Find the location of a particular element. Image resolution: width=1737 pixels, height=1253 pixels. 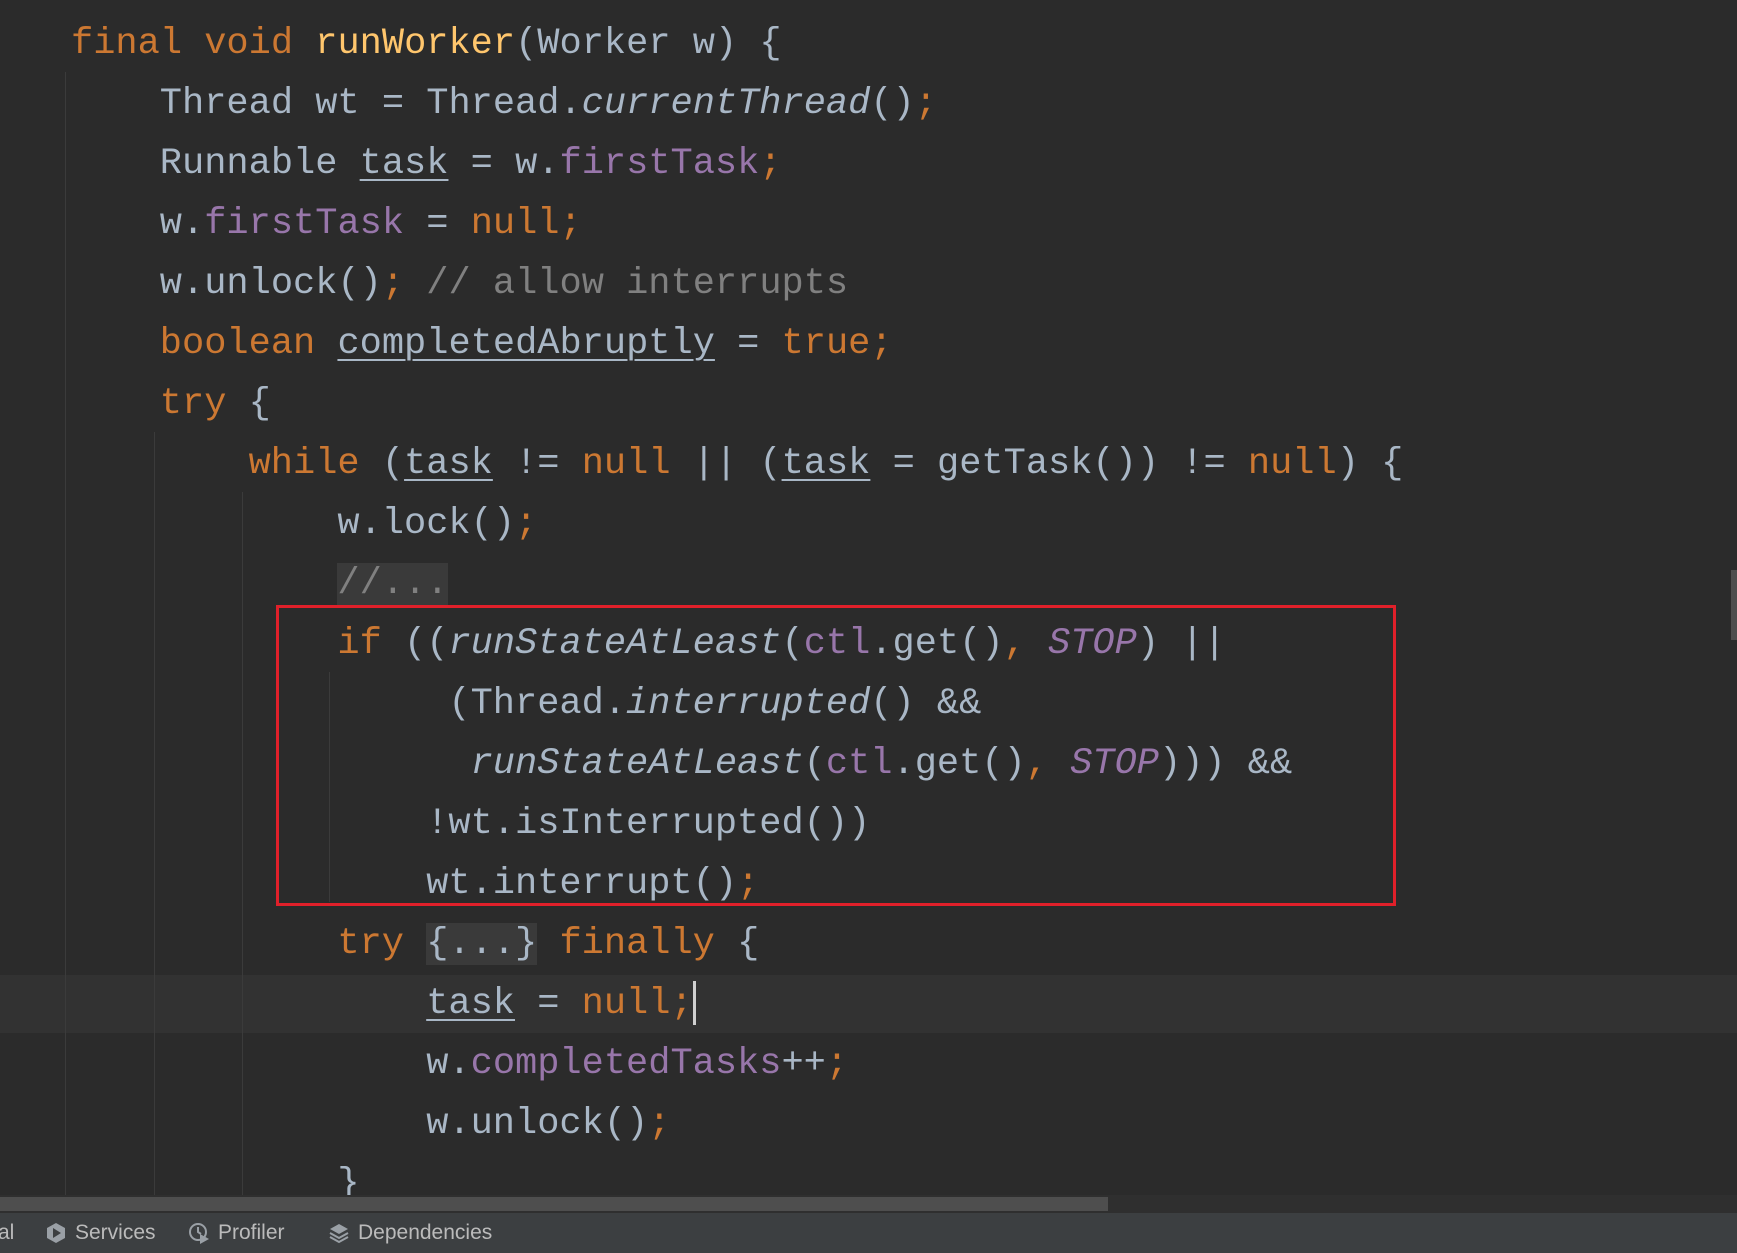

code-line: w.lock(); is located at coordinates (437, 524).